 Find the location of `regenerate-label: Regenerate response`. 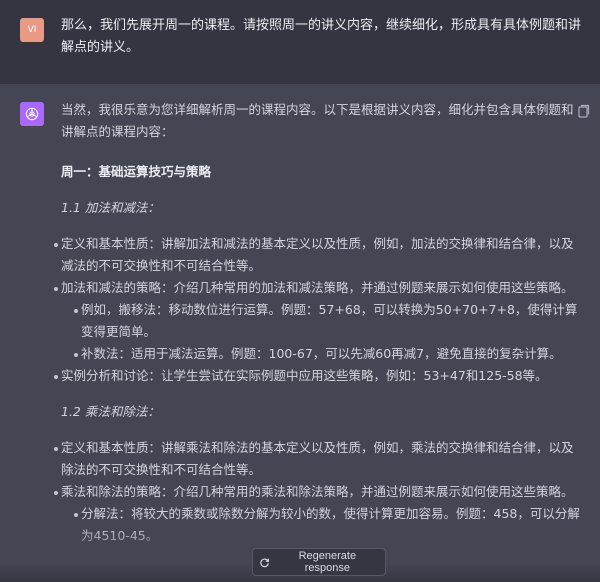

regenerate-label: Regenerate response is located at coordinates (327, 562).